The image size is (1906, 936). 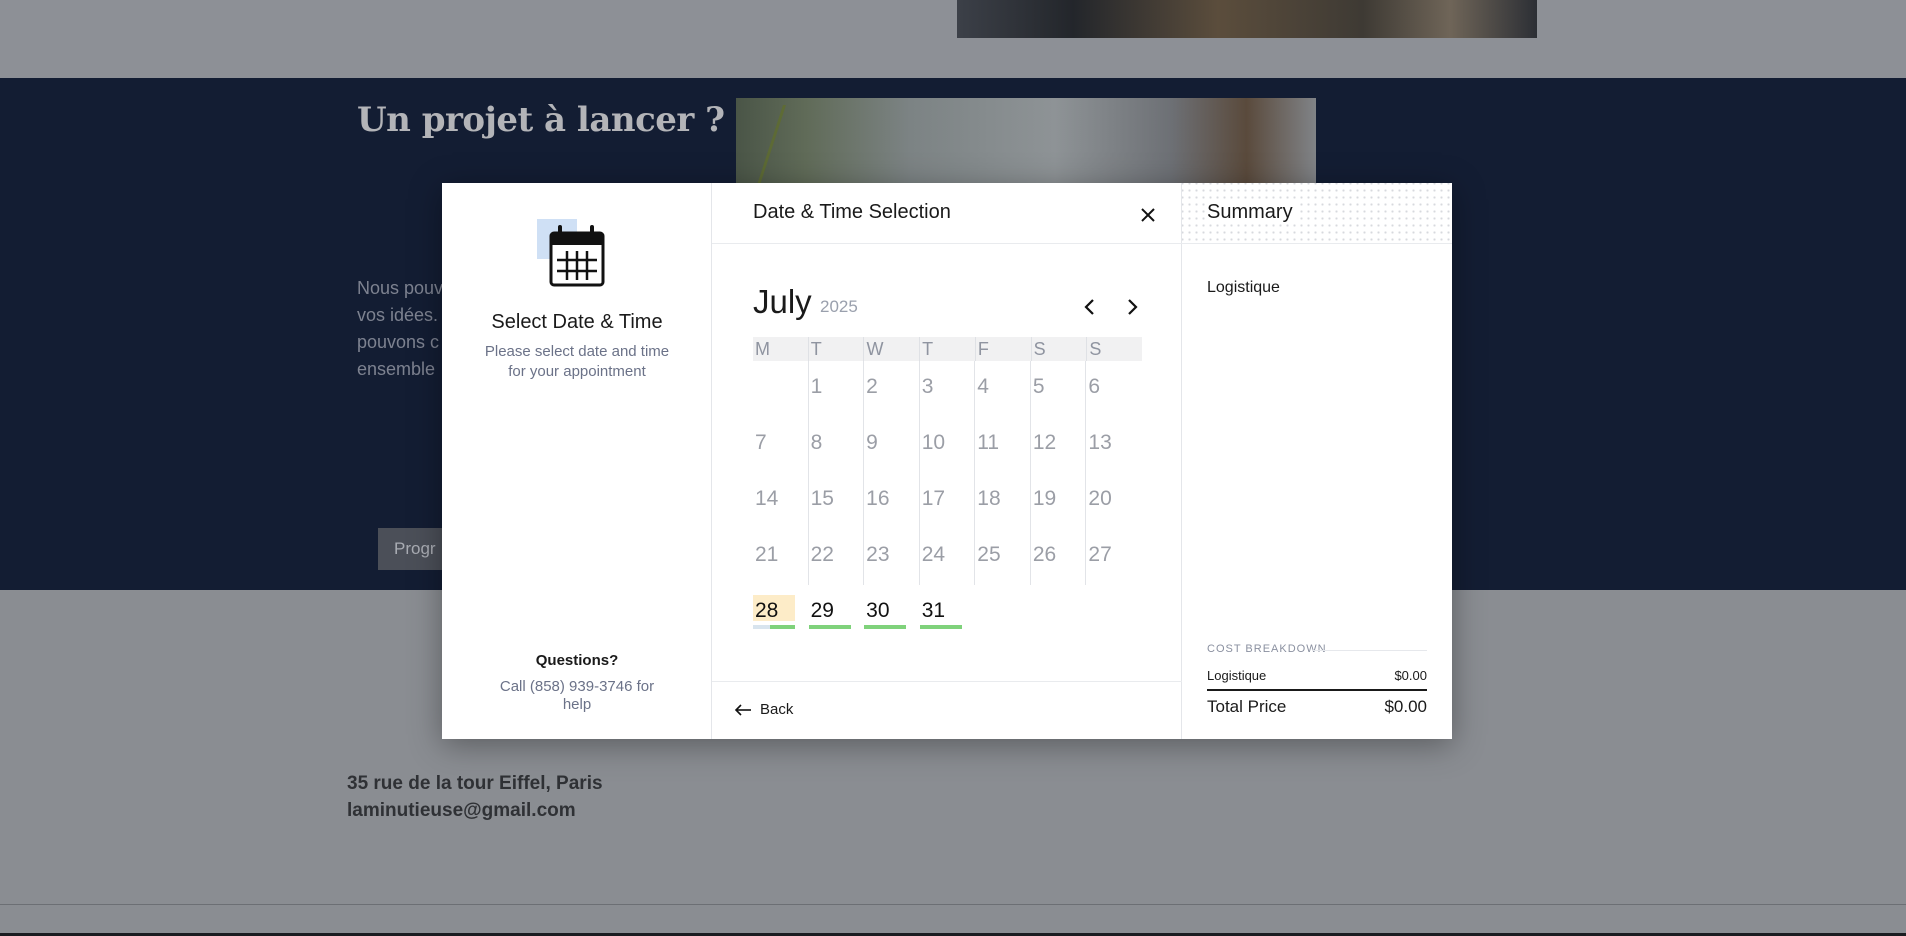 I want to click on summary-header: Summary, so click(x=1317, y=213).